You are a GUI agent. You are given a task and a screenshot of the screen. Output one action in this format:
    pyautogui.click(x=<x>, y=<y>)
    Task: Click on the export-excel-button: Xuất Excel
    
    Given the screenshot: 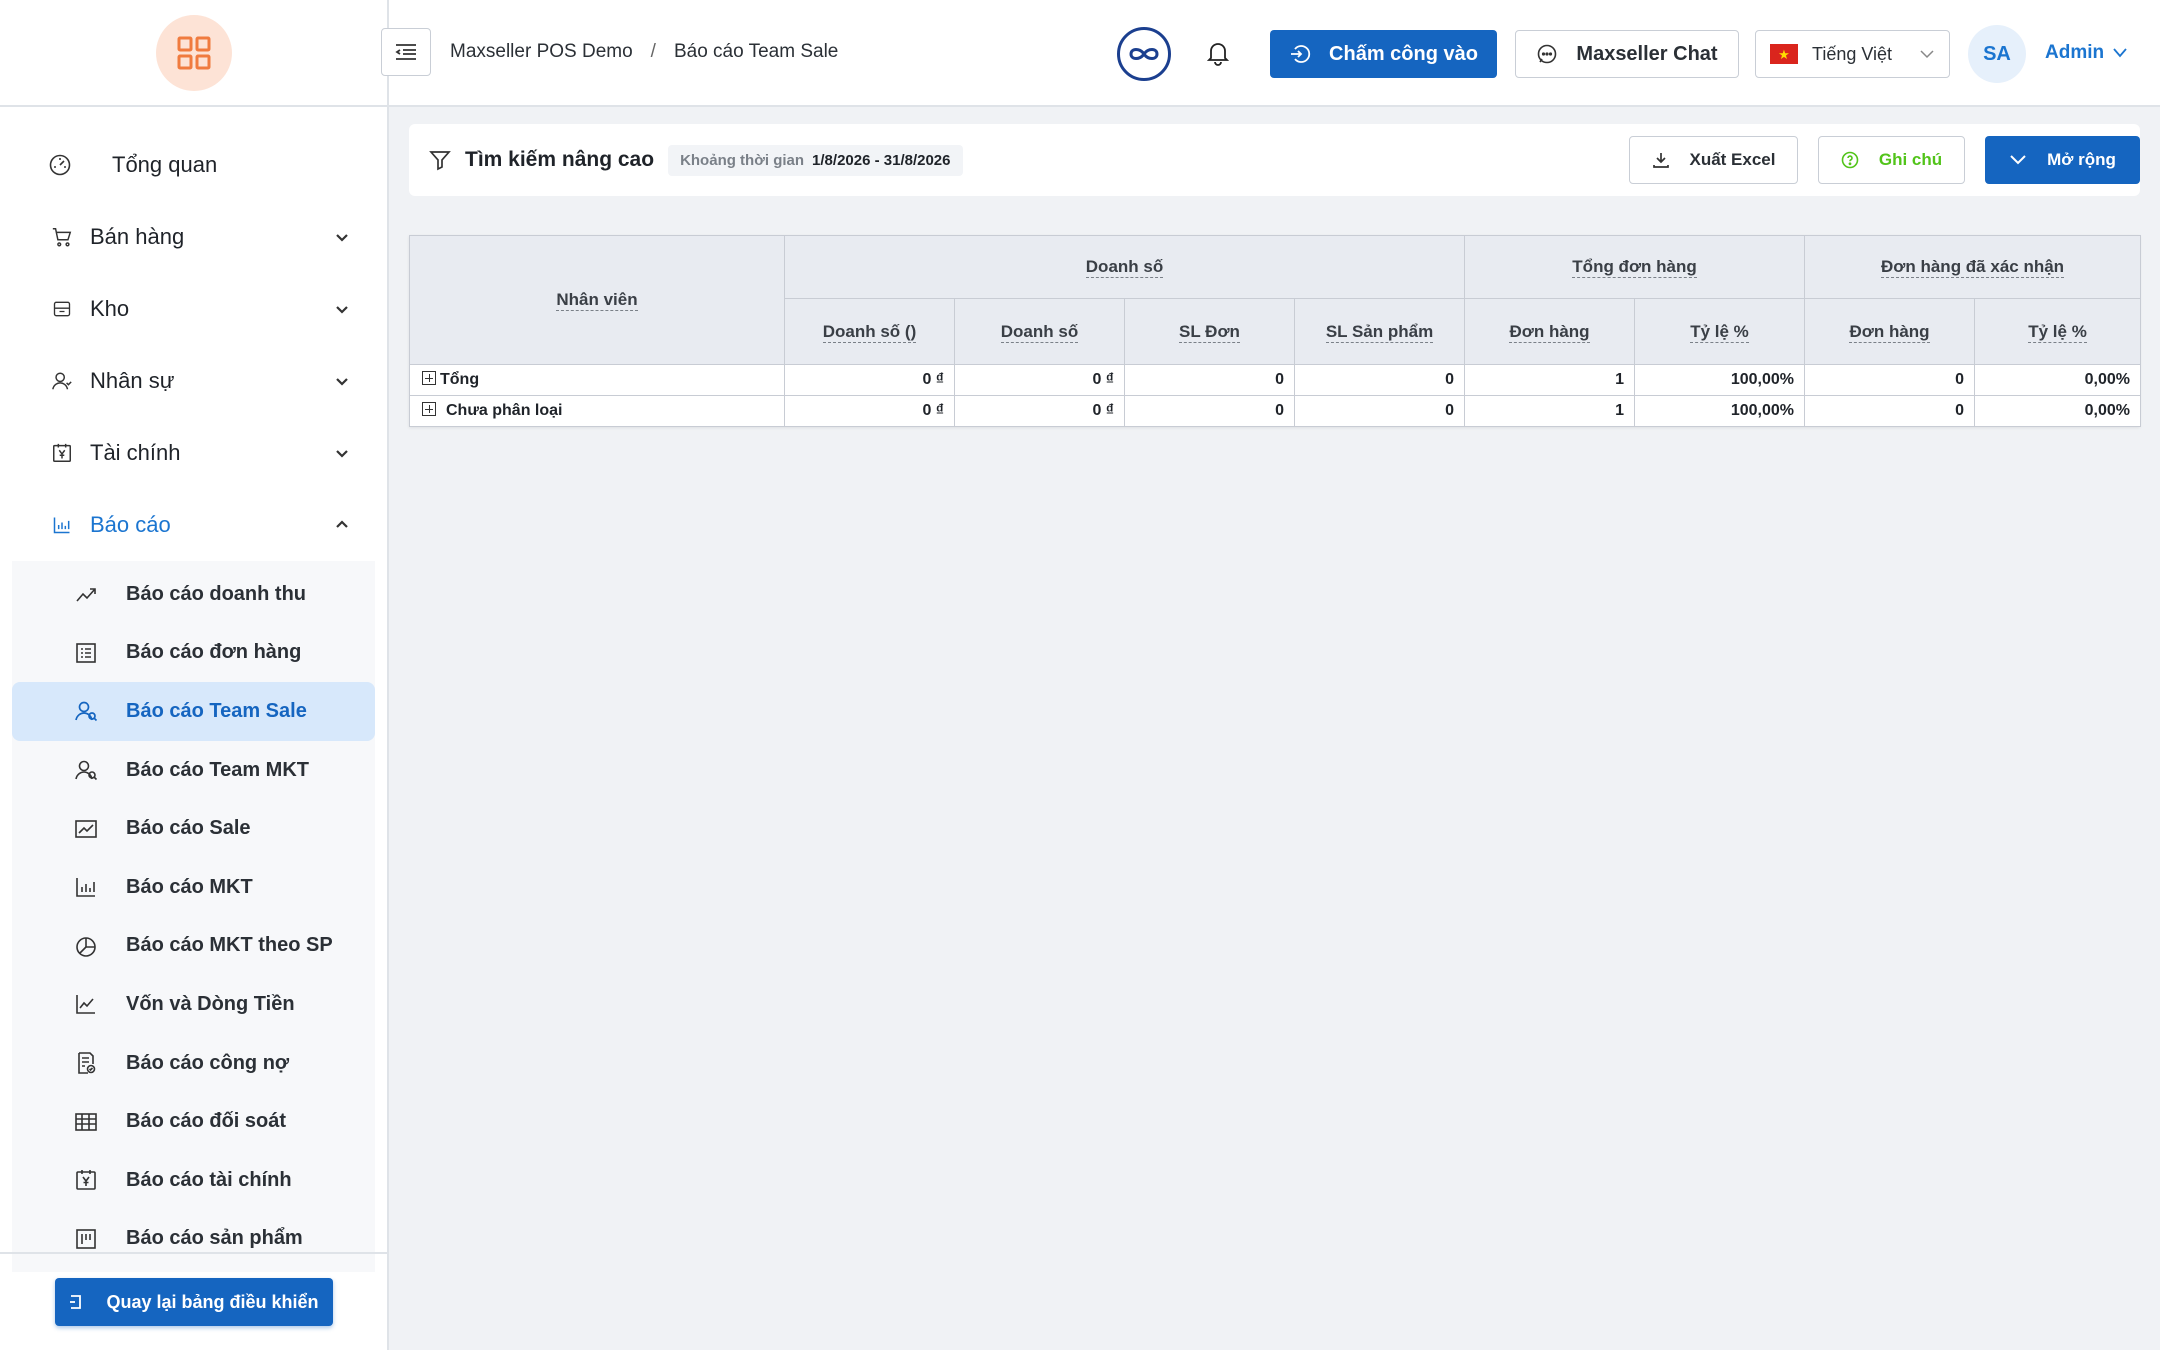 What is the action you would take?
    pyautogui.click(x=1713, y=160)
    